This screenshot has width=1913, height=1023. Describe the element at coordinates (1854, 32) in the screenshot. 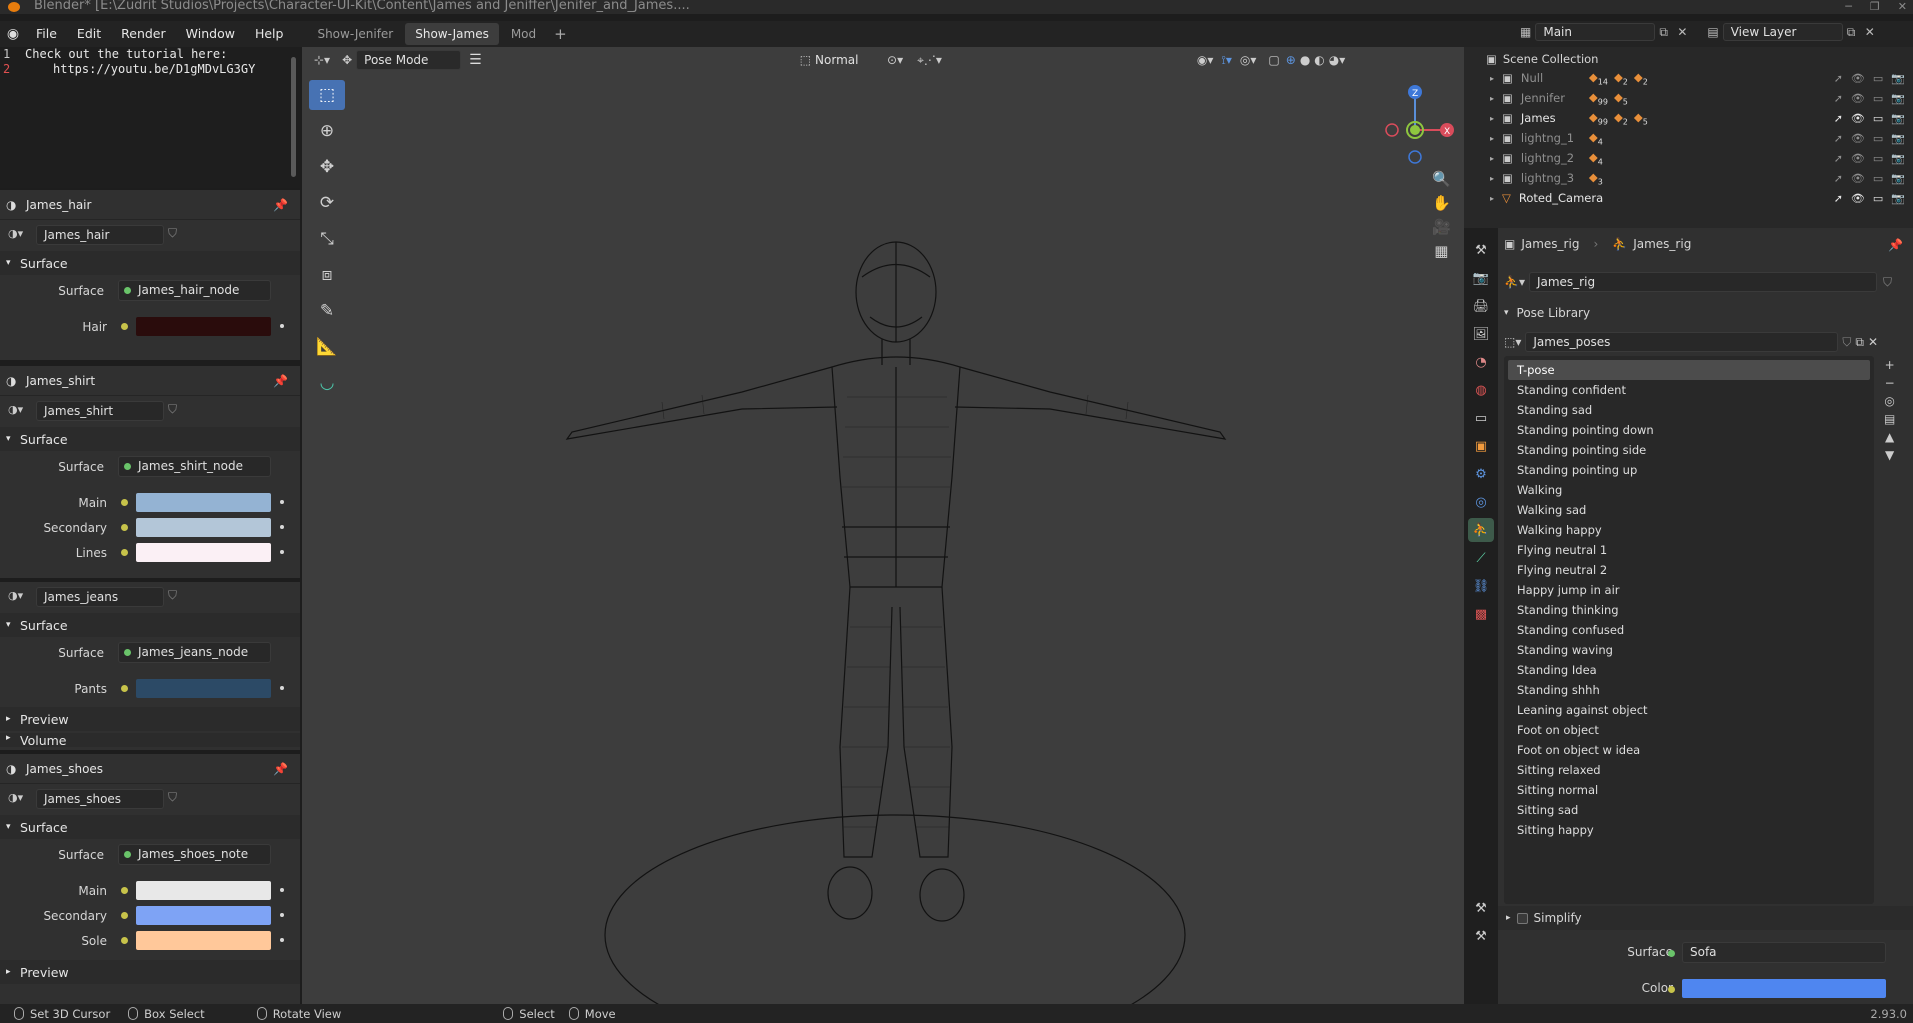

I see `new-view-layer-icon: ⧉` at that location.